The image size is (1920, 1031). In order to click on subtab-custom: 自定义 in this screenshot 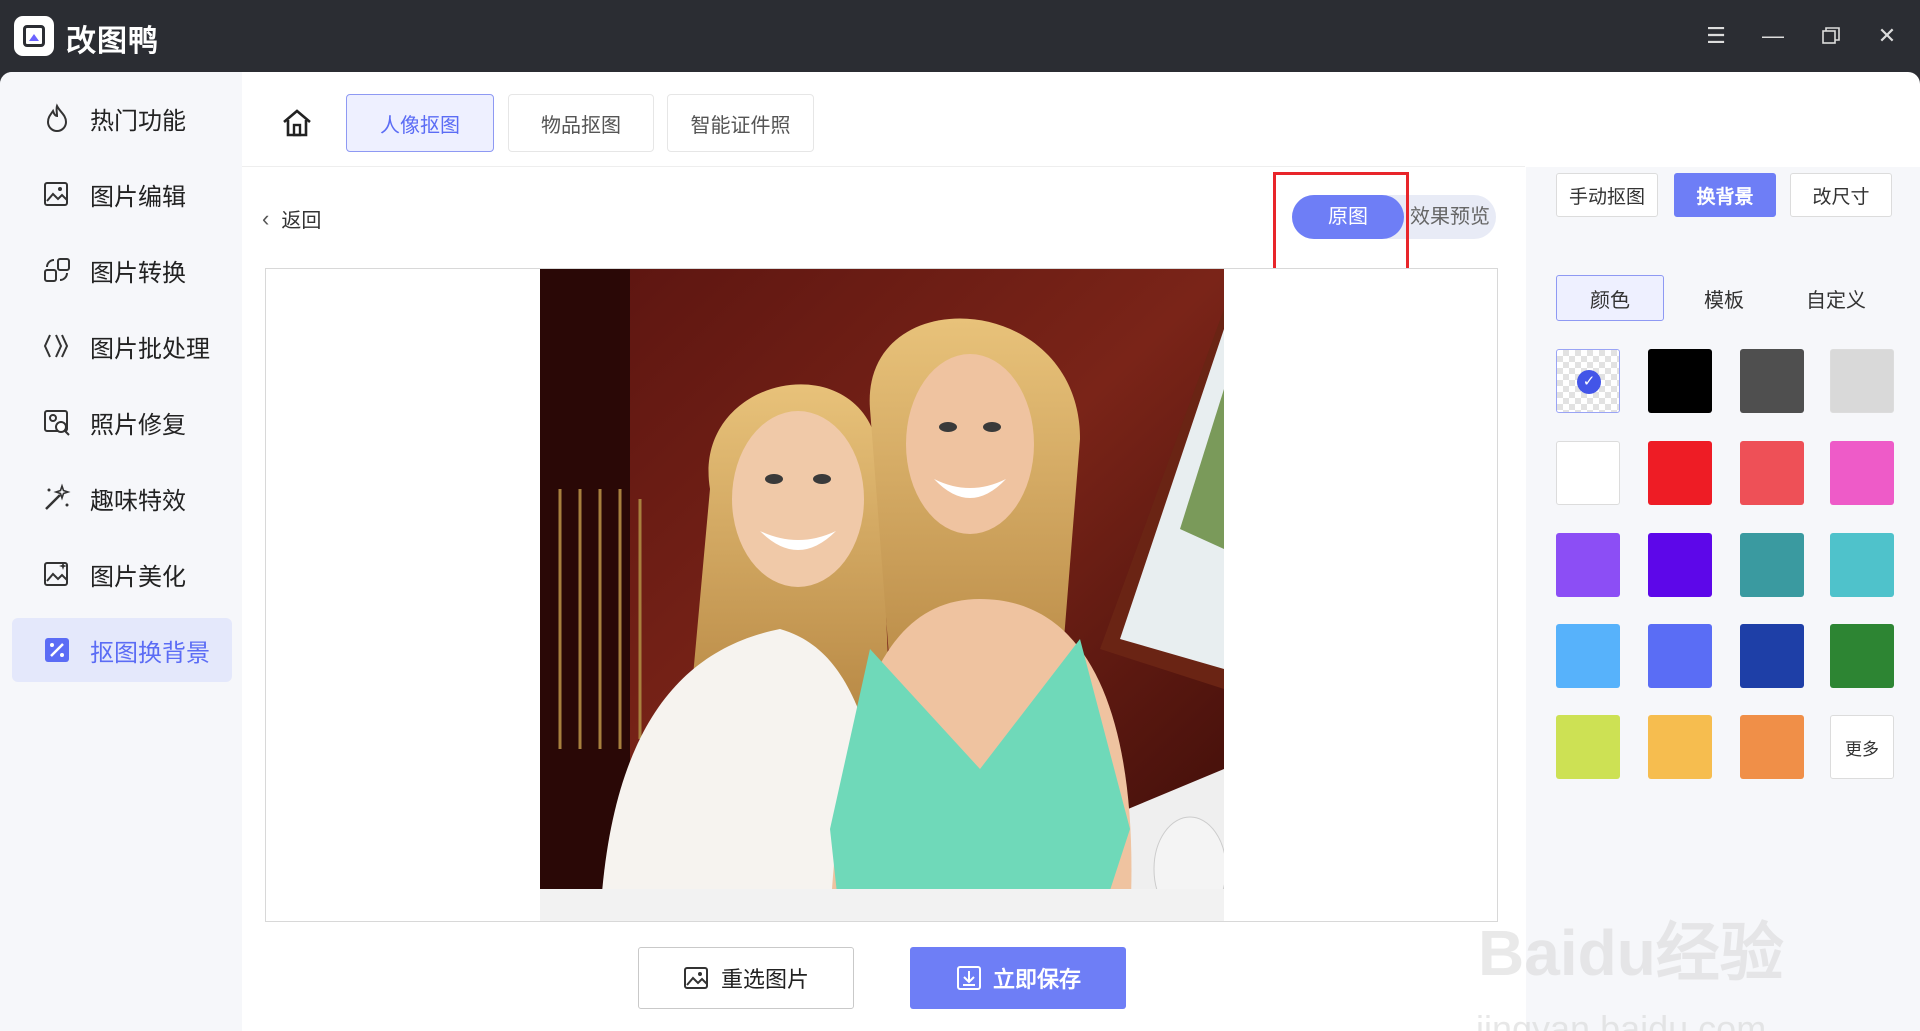, I will do `click(1836, 298)`.